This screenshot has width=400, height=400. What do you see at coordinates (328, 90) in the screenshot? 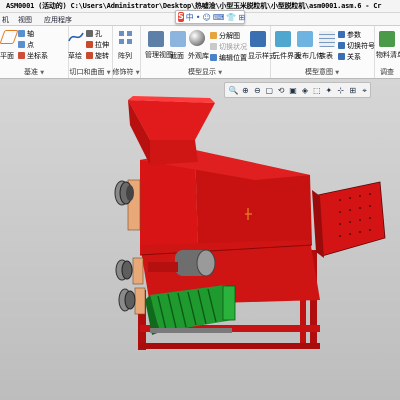
I see `perspective-icon: ✦` at bounding box center [328, 90].